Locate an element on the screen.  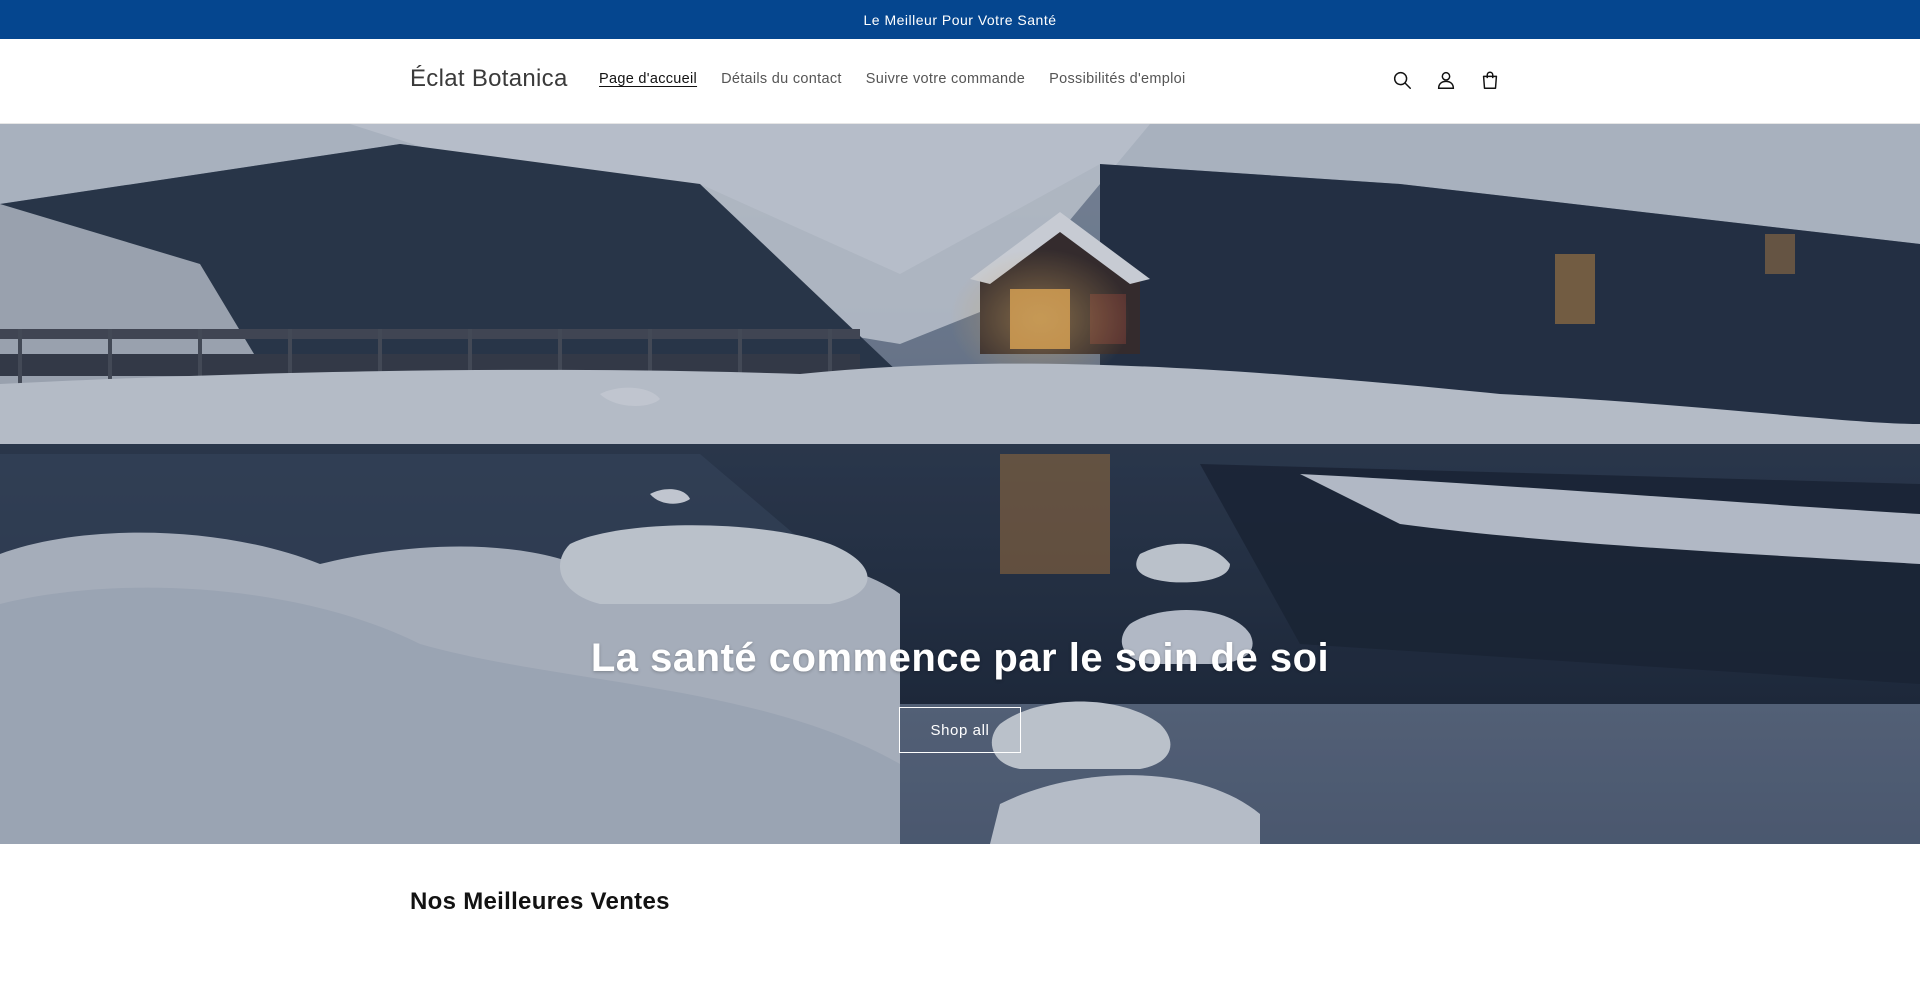
account-icon is located at coordinates (1446, 80).